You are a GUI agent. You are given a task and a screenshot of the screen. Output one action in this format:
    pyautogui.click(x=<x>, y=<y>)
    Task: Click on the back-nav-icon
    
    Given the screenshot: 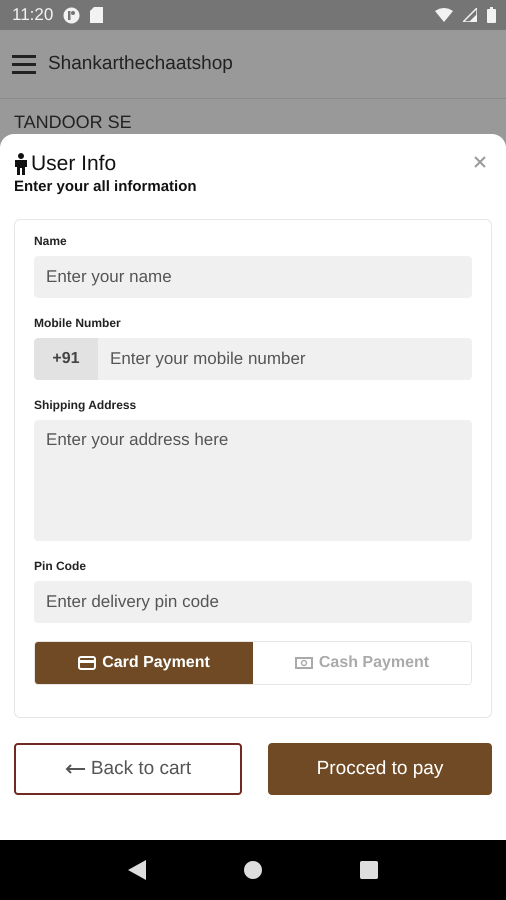 What is the action you would take?
    pyautogui.click(x=137, y=870)
    